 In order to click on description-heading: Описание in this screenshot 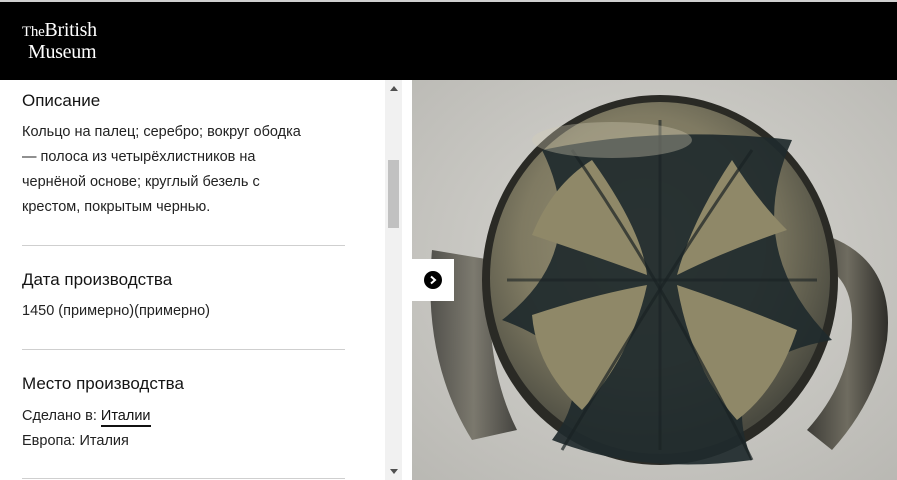, I will do `click(61, 100)`.